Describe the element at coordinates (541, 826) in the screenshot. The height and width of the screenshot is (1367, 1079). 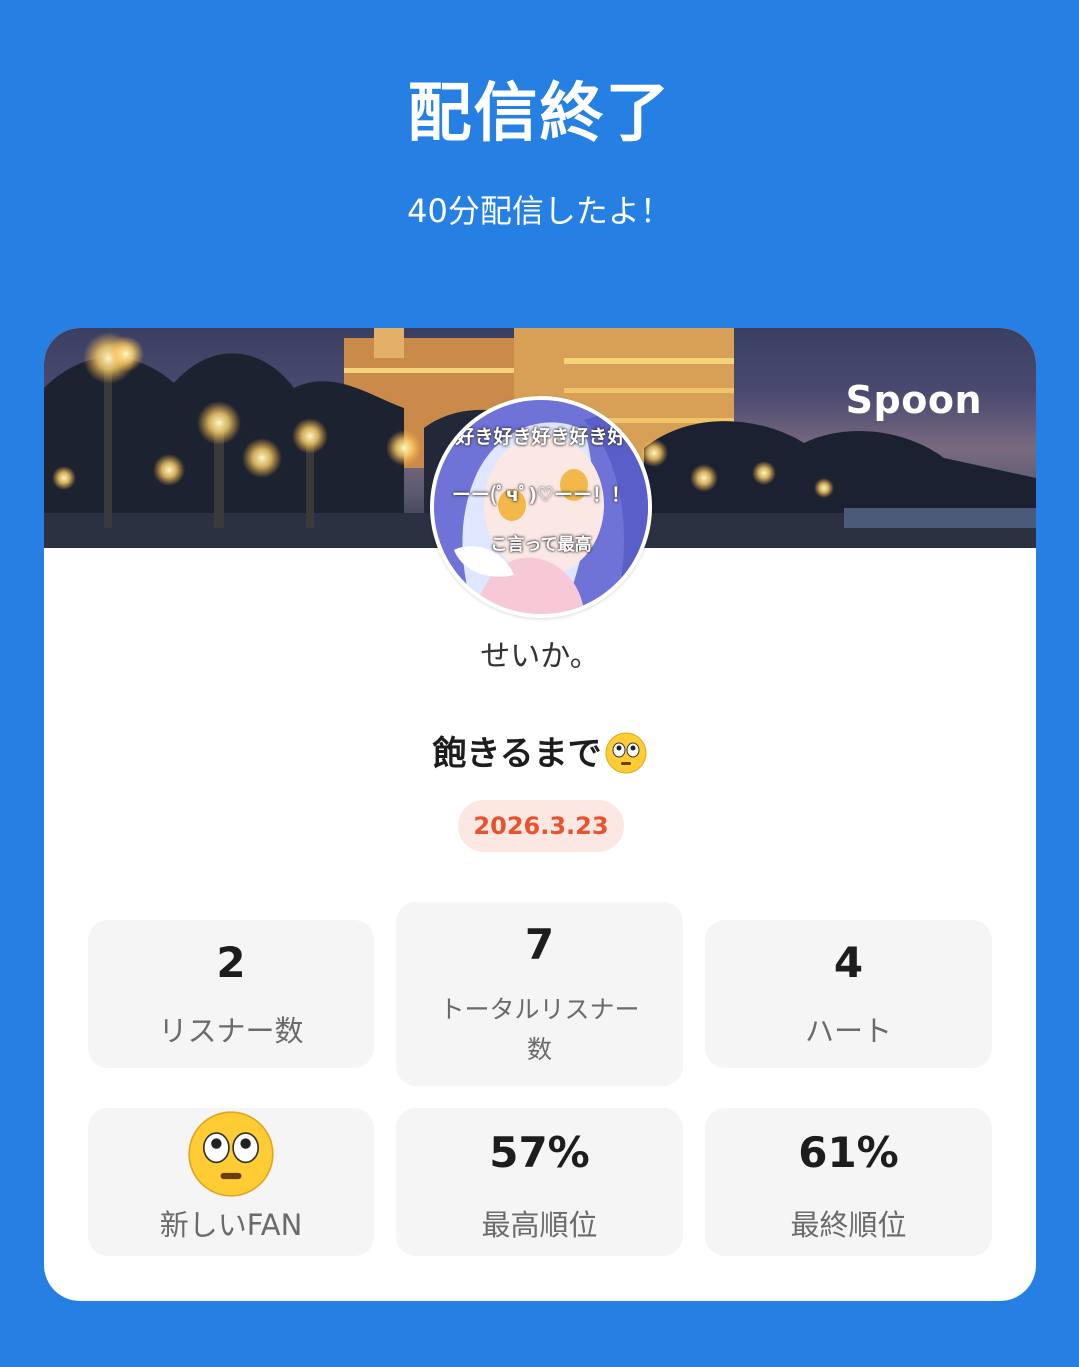
I see `broadcast-date-badge: 2026.3.23` at that location.